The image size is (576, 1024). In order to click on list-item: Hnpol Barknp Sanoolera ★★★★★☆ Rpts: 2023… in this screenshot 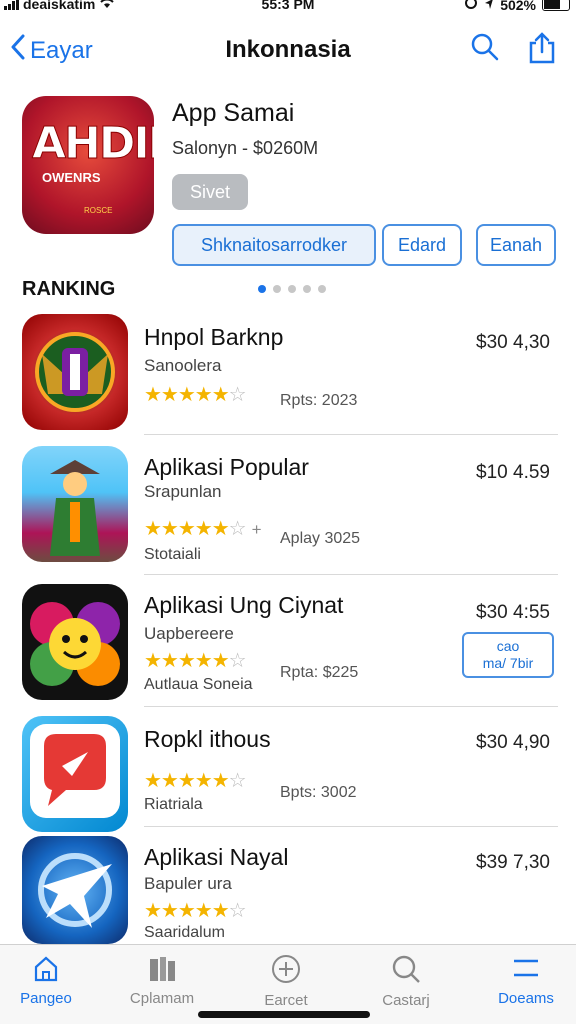, I will do `click(288, 374)`.